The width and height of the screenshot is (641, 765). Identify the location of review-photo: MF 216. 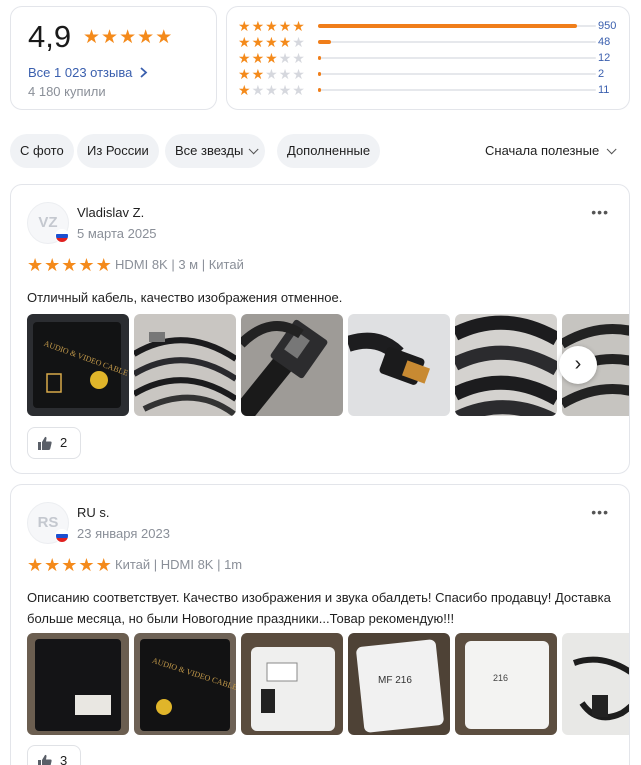
(399, 684).